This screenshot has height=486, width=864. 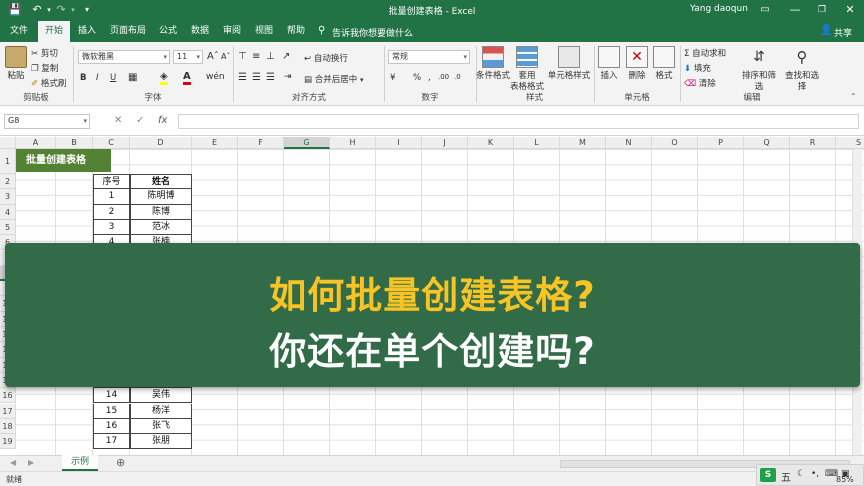 What do you see at coordinates (215, 143) in the screenshot?
I see `column-header: E` at bounding box center [215, 143].